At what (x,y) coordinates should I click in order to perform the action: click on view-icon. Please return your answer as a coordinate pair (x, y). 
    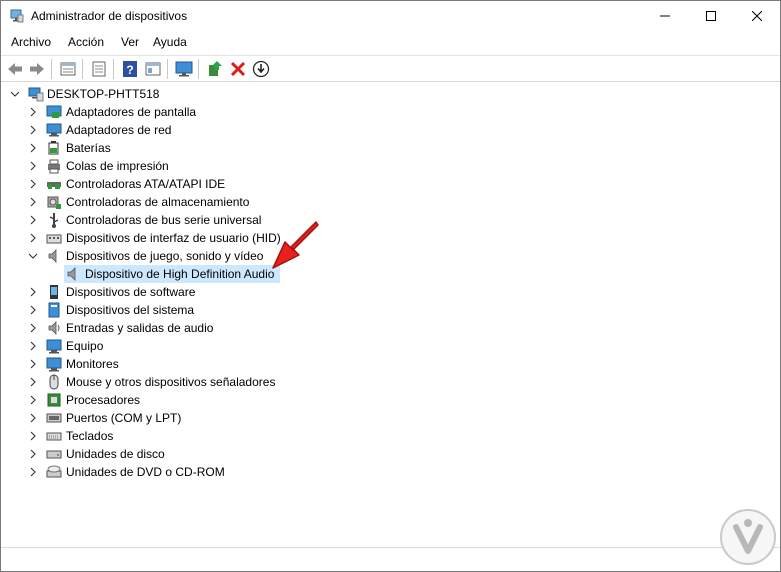
    Looking at the image, I should click on (153, 69).